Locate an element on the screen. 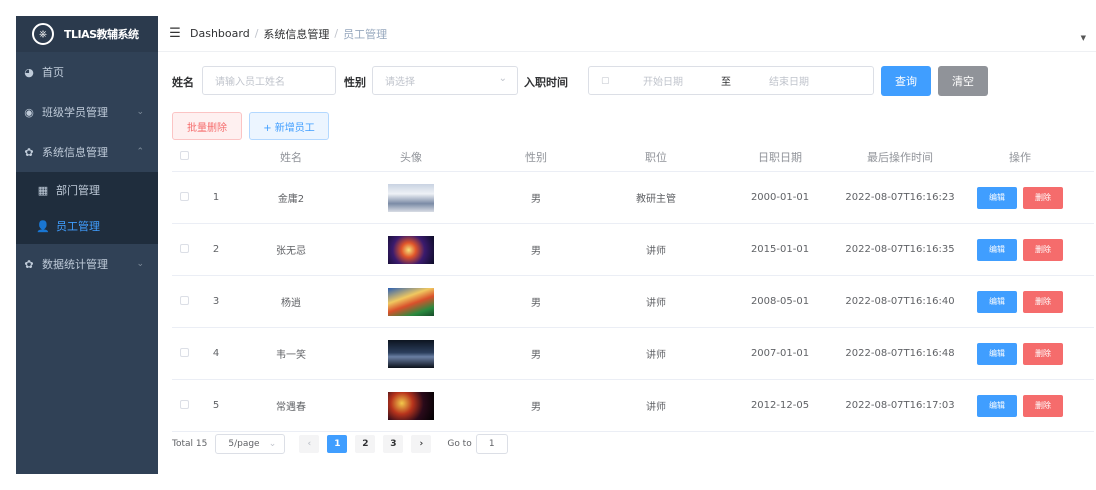 This screenshot has width=1096, height=490. start-date-input: 开始日期 is located at coordinates (663, 80).